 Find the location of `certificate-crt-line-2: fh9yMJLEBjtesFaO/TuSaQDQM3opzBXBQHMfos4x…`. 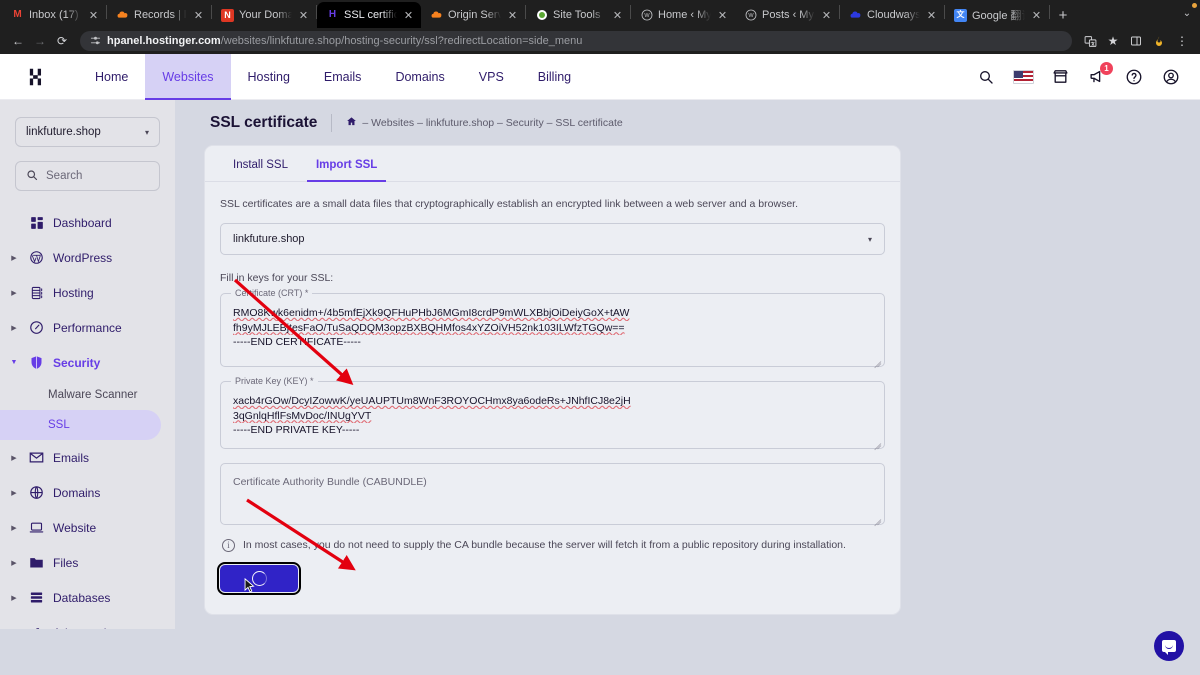

certificate-crt-line-2: fh9yMJLEBjtesFaO/TuSaQDQM3opzBXBQHMfos4x… is located at coordinates (552, 328).